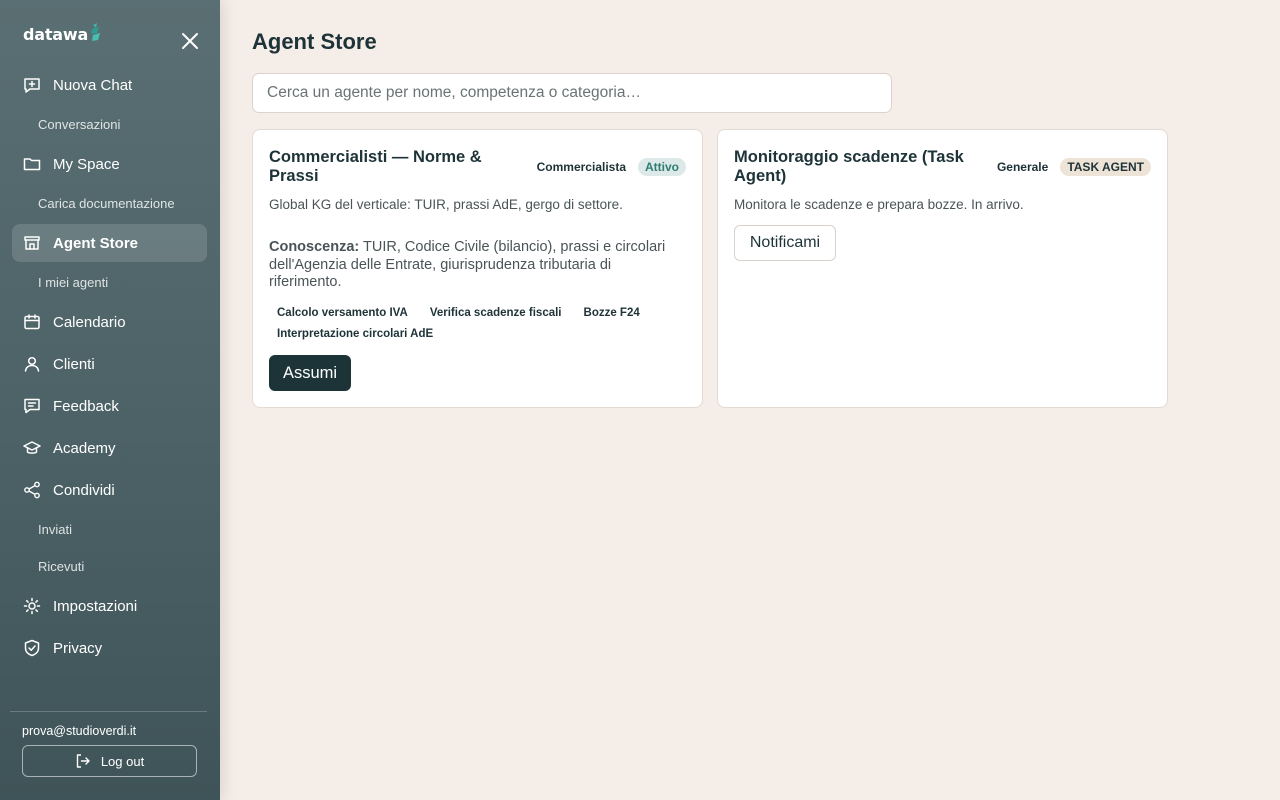 Image resolution: width=1280 pixels, height=800 pixels. Describe the element at coordinates (95, 606) in the screenshot. I see `sidebar-item-label: Impostazioni` at that location.